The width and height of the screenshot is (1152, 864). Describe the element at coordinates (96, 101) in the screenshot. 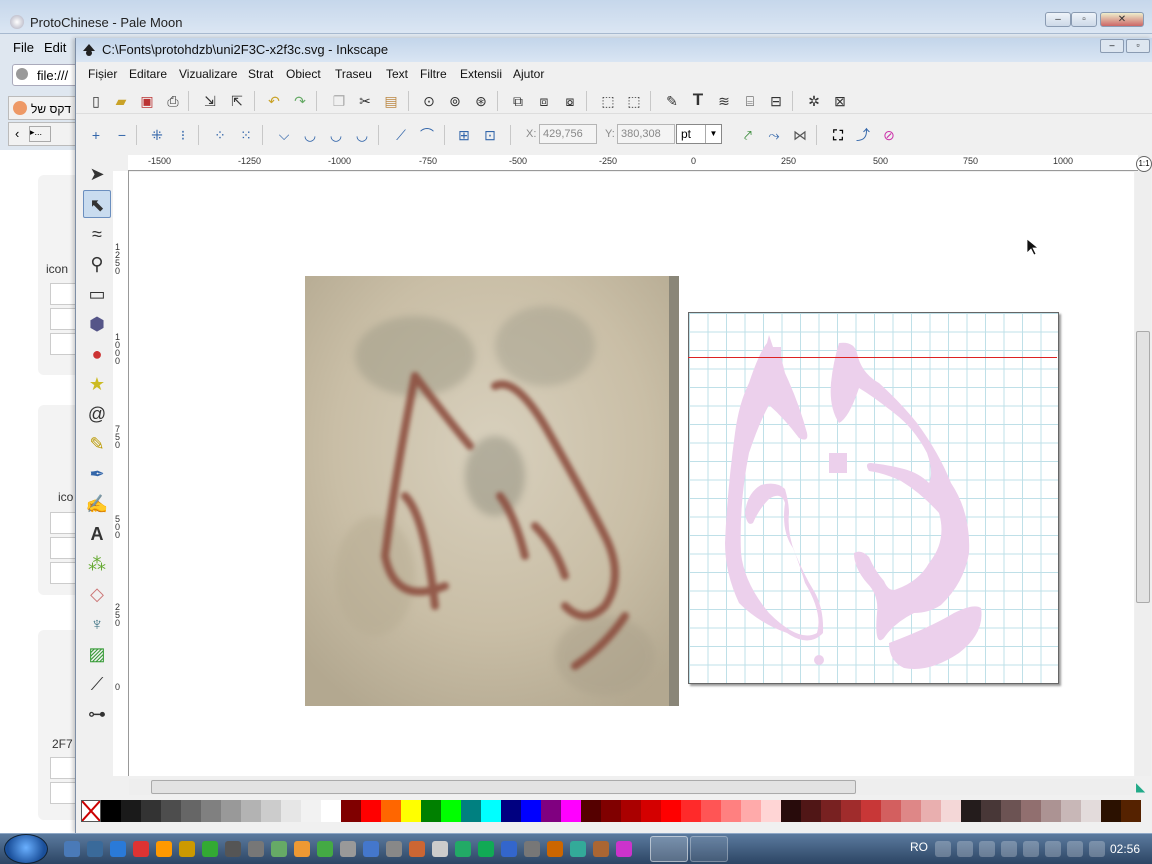

I see `new-document-icon: ▯` at that location.